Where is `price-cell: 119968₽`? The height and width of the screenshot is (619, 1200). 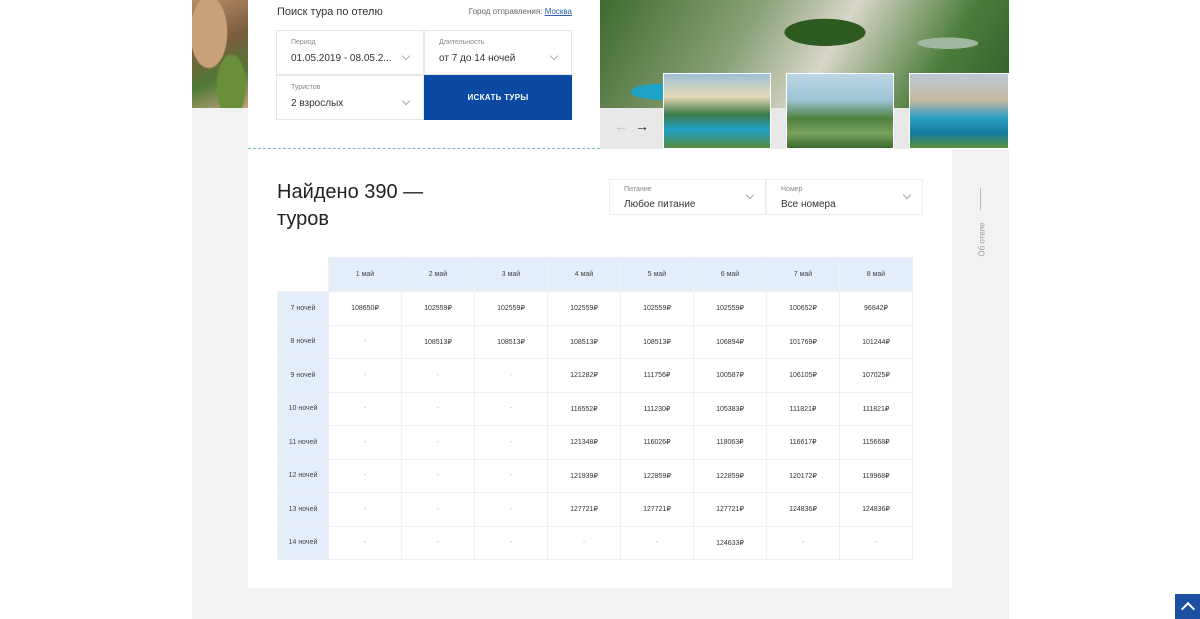 price-cell: 119968₽ is located at coordinates (876, 475).